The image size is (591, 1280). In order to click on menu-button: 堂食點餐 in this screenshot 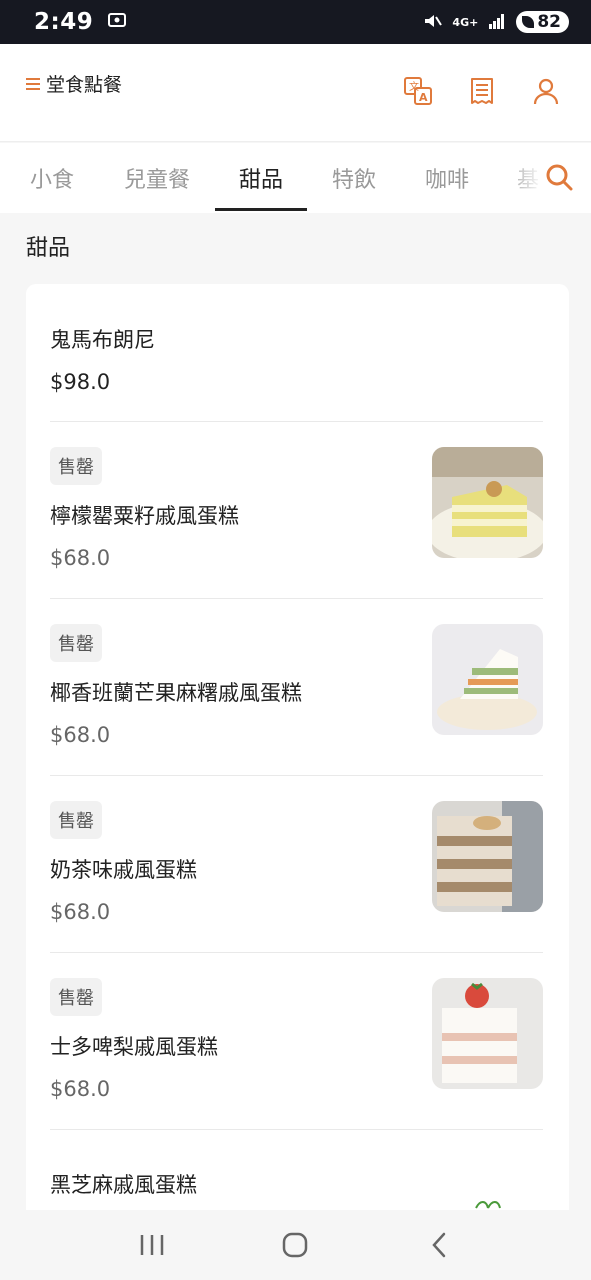, I will do `click(74, 83)`.